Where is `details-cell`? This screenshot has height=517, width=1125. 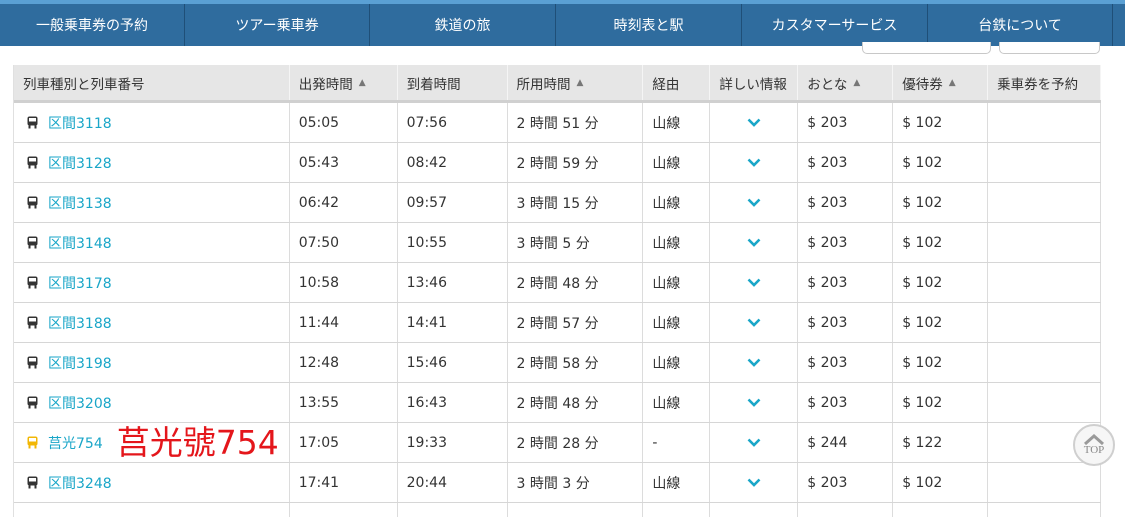
details-cell is located at coordinates (754, 510).